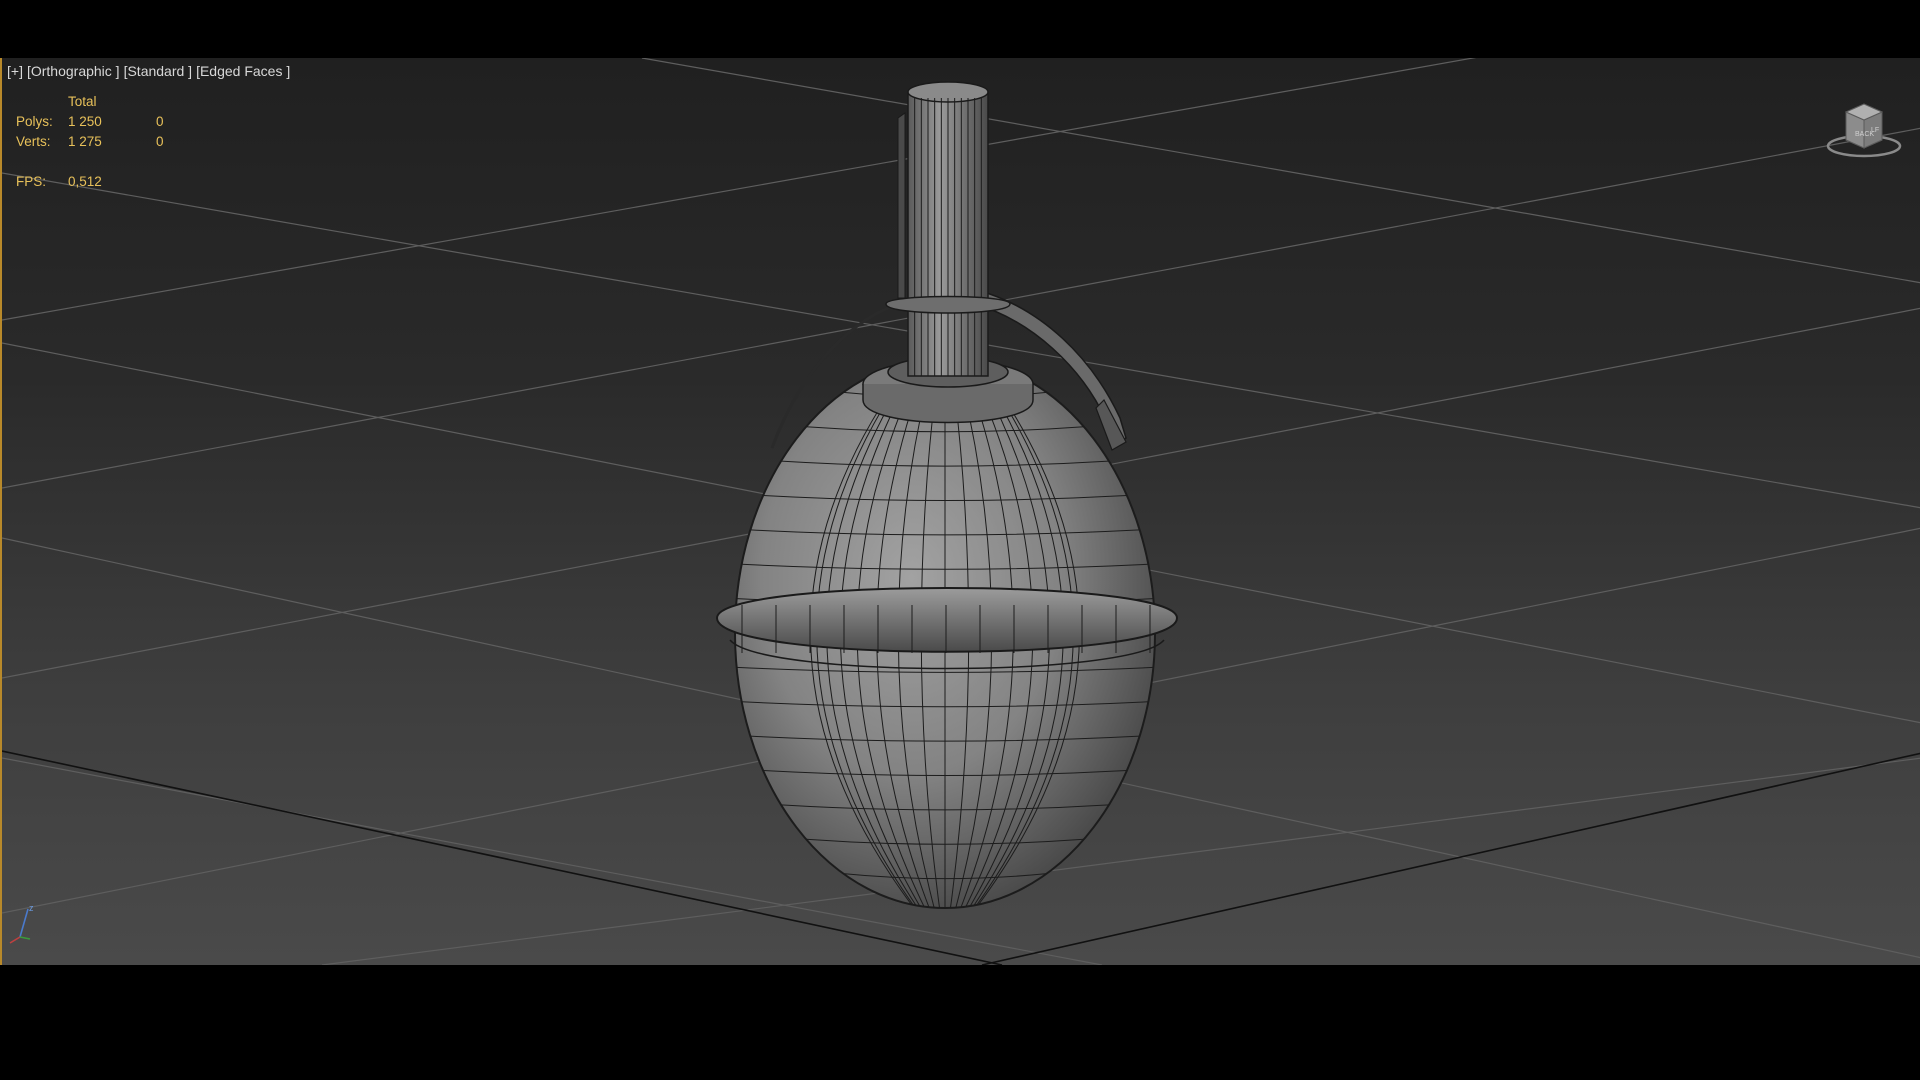  Describe the element at coordinates (1875, 130) in the screenshot. I see `viewcube-side-label: LF` at that location.